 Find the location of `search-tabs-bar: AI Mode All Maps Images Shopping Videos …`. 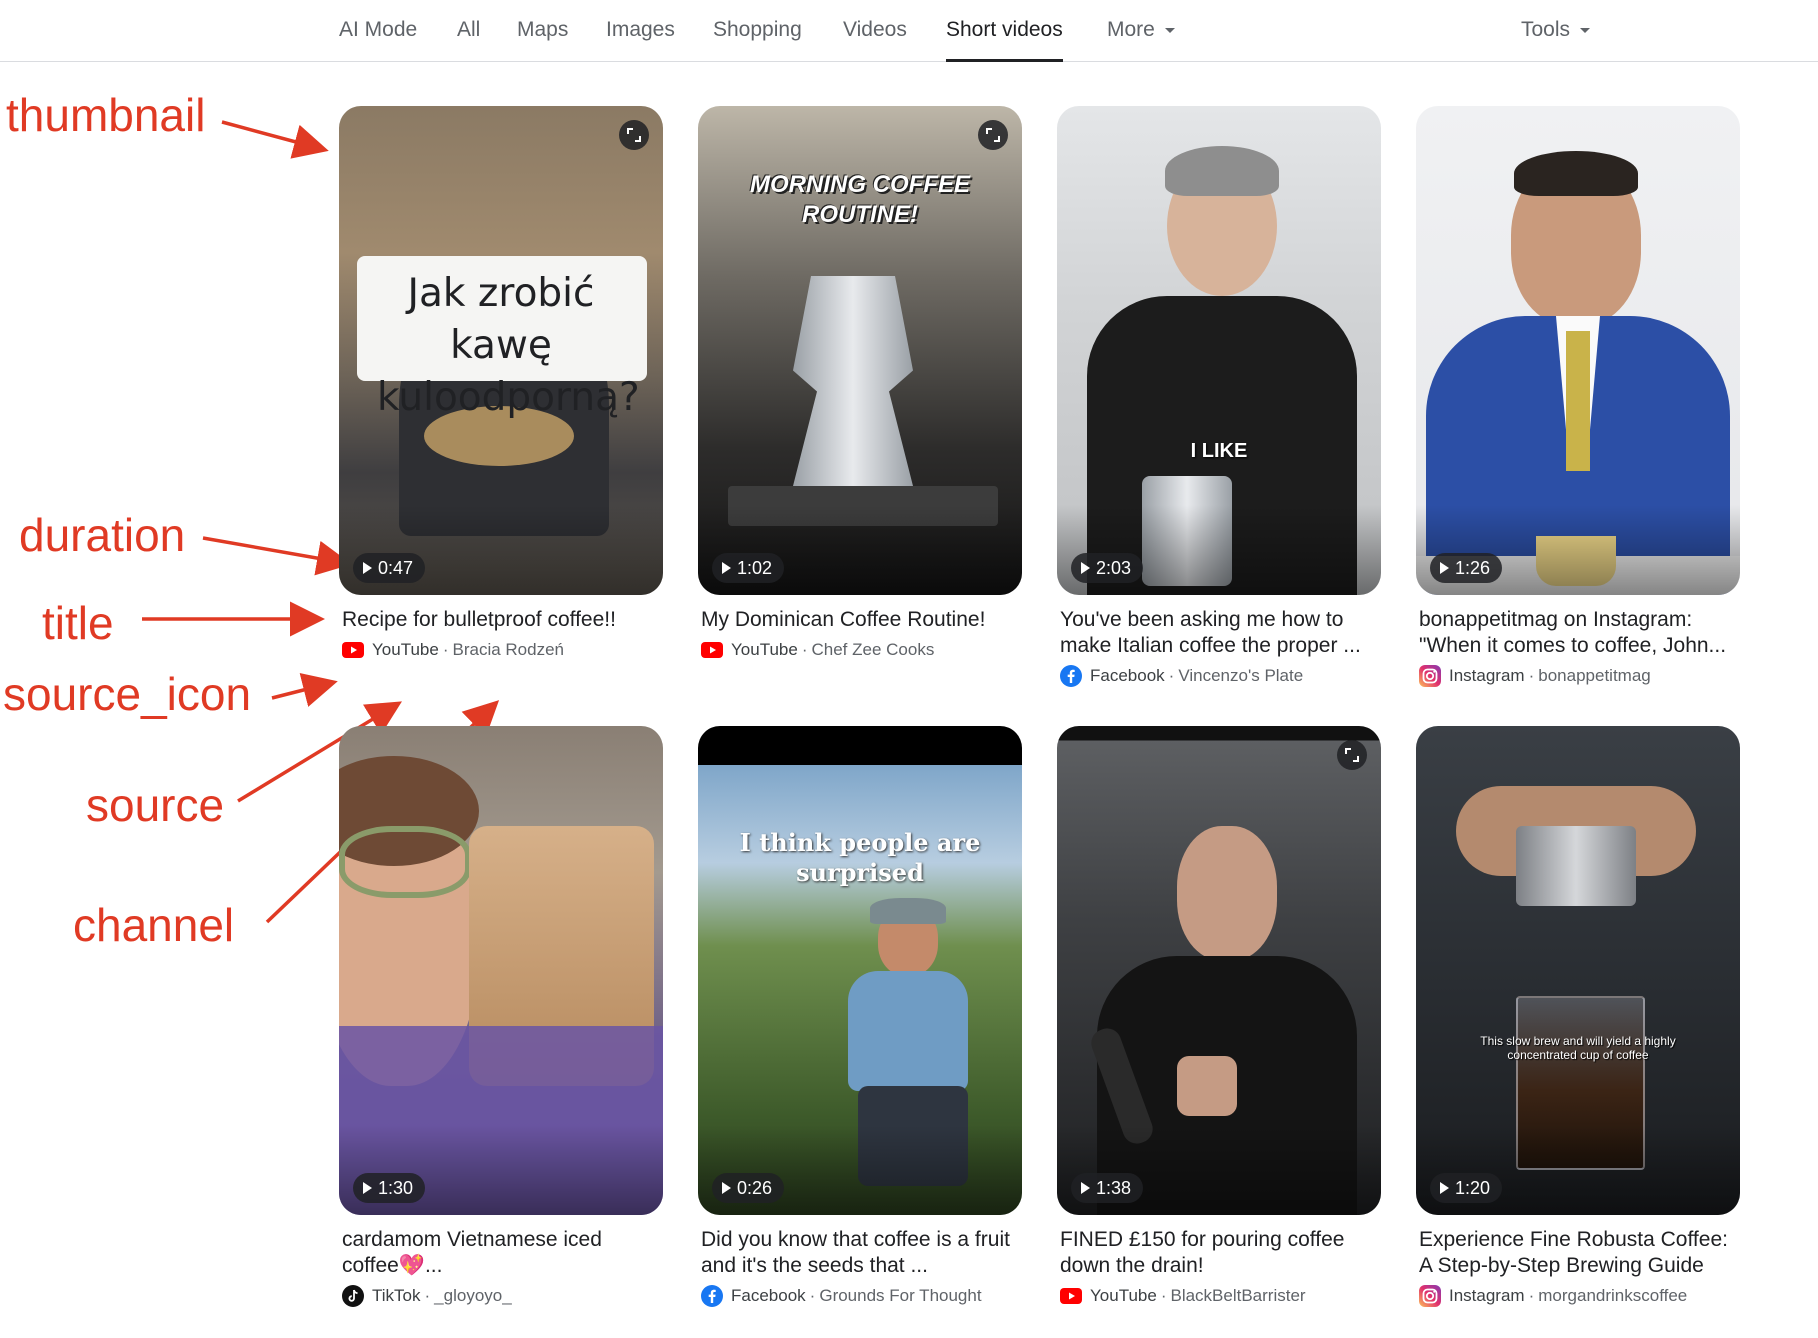

search-tabs-bar: AI Mode All Maps Images Shopping Videos … is located at coordinates (909, 31).